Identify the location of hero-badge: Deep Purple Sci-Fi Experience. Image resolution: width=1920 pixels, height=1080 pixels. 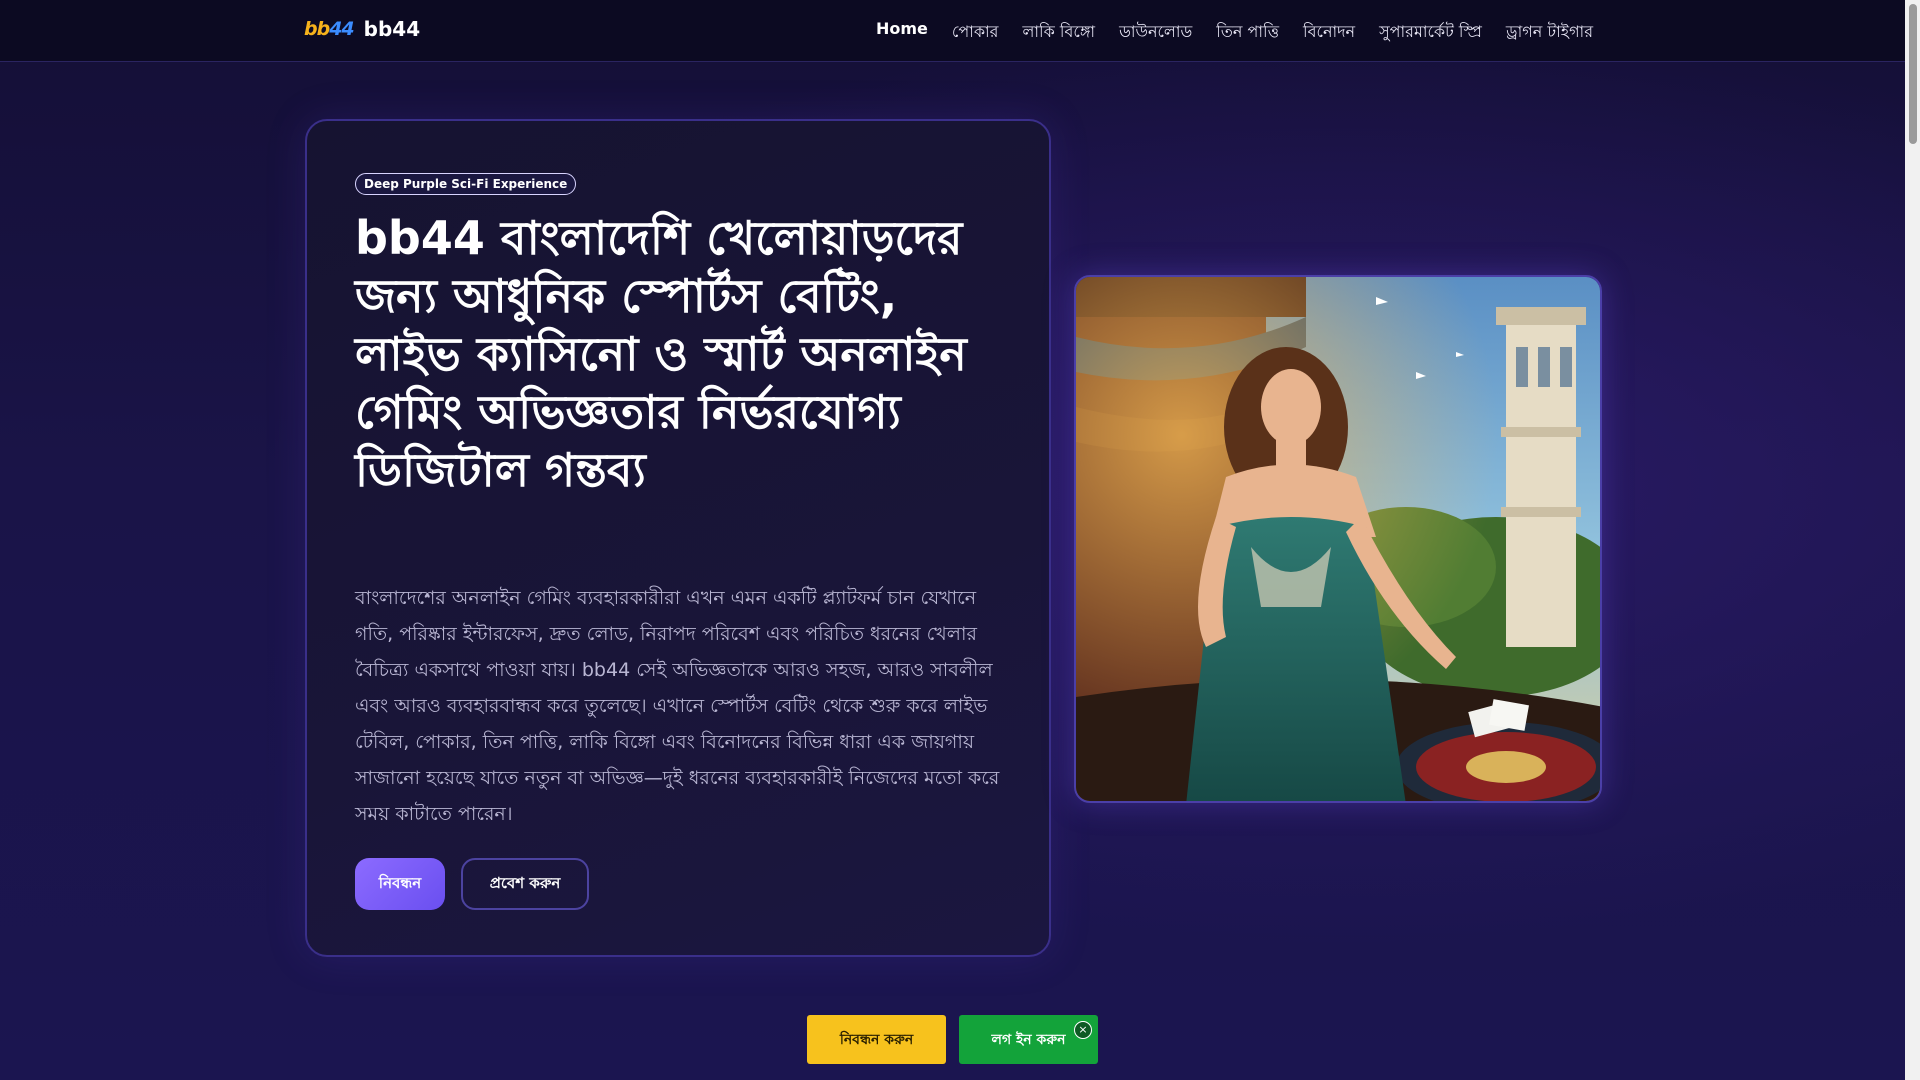
(466, 184).